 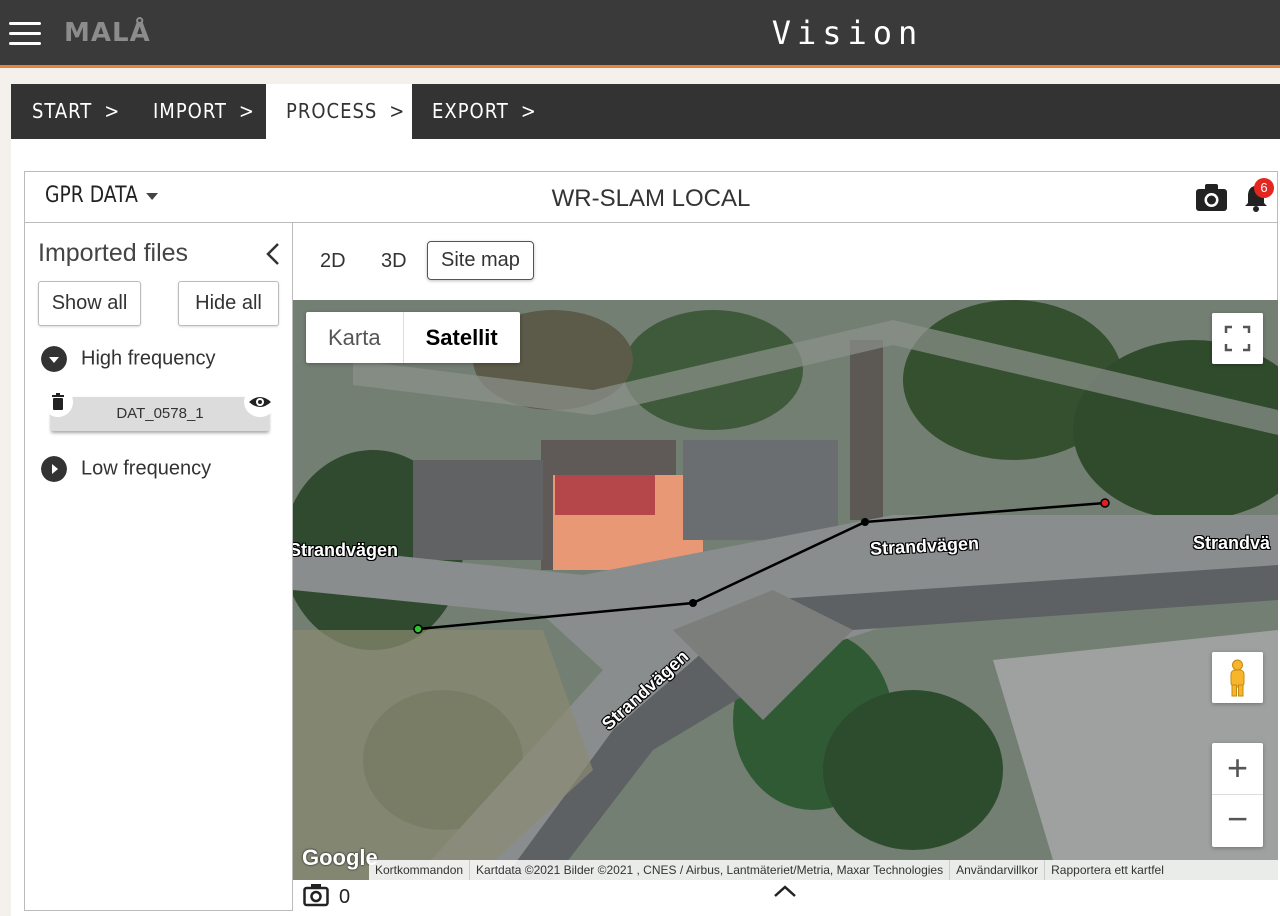 What do you see at coordinates (1264, 188) in the screenshot?
I see `notification-badge: 6` at bounding box center [1264, 188].